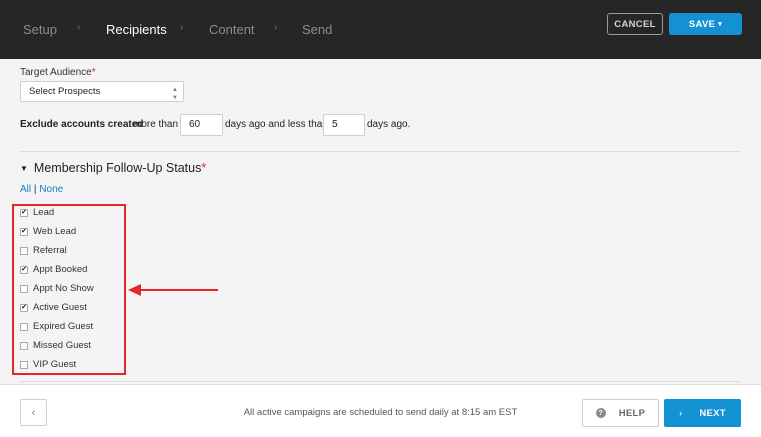 The height and width of the screenshot is (437, 761). I want to click on select-all-none: All | None, so click(41, 189).